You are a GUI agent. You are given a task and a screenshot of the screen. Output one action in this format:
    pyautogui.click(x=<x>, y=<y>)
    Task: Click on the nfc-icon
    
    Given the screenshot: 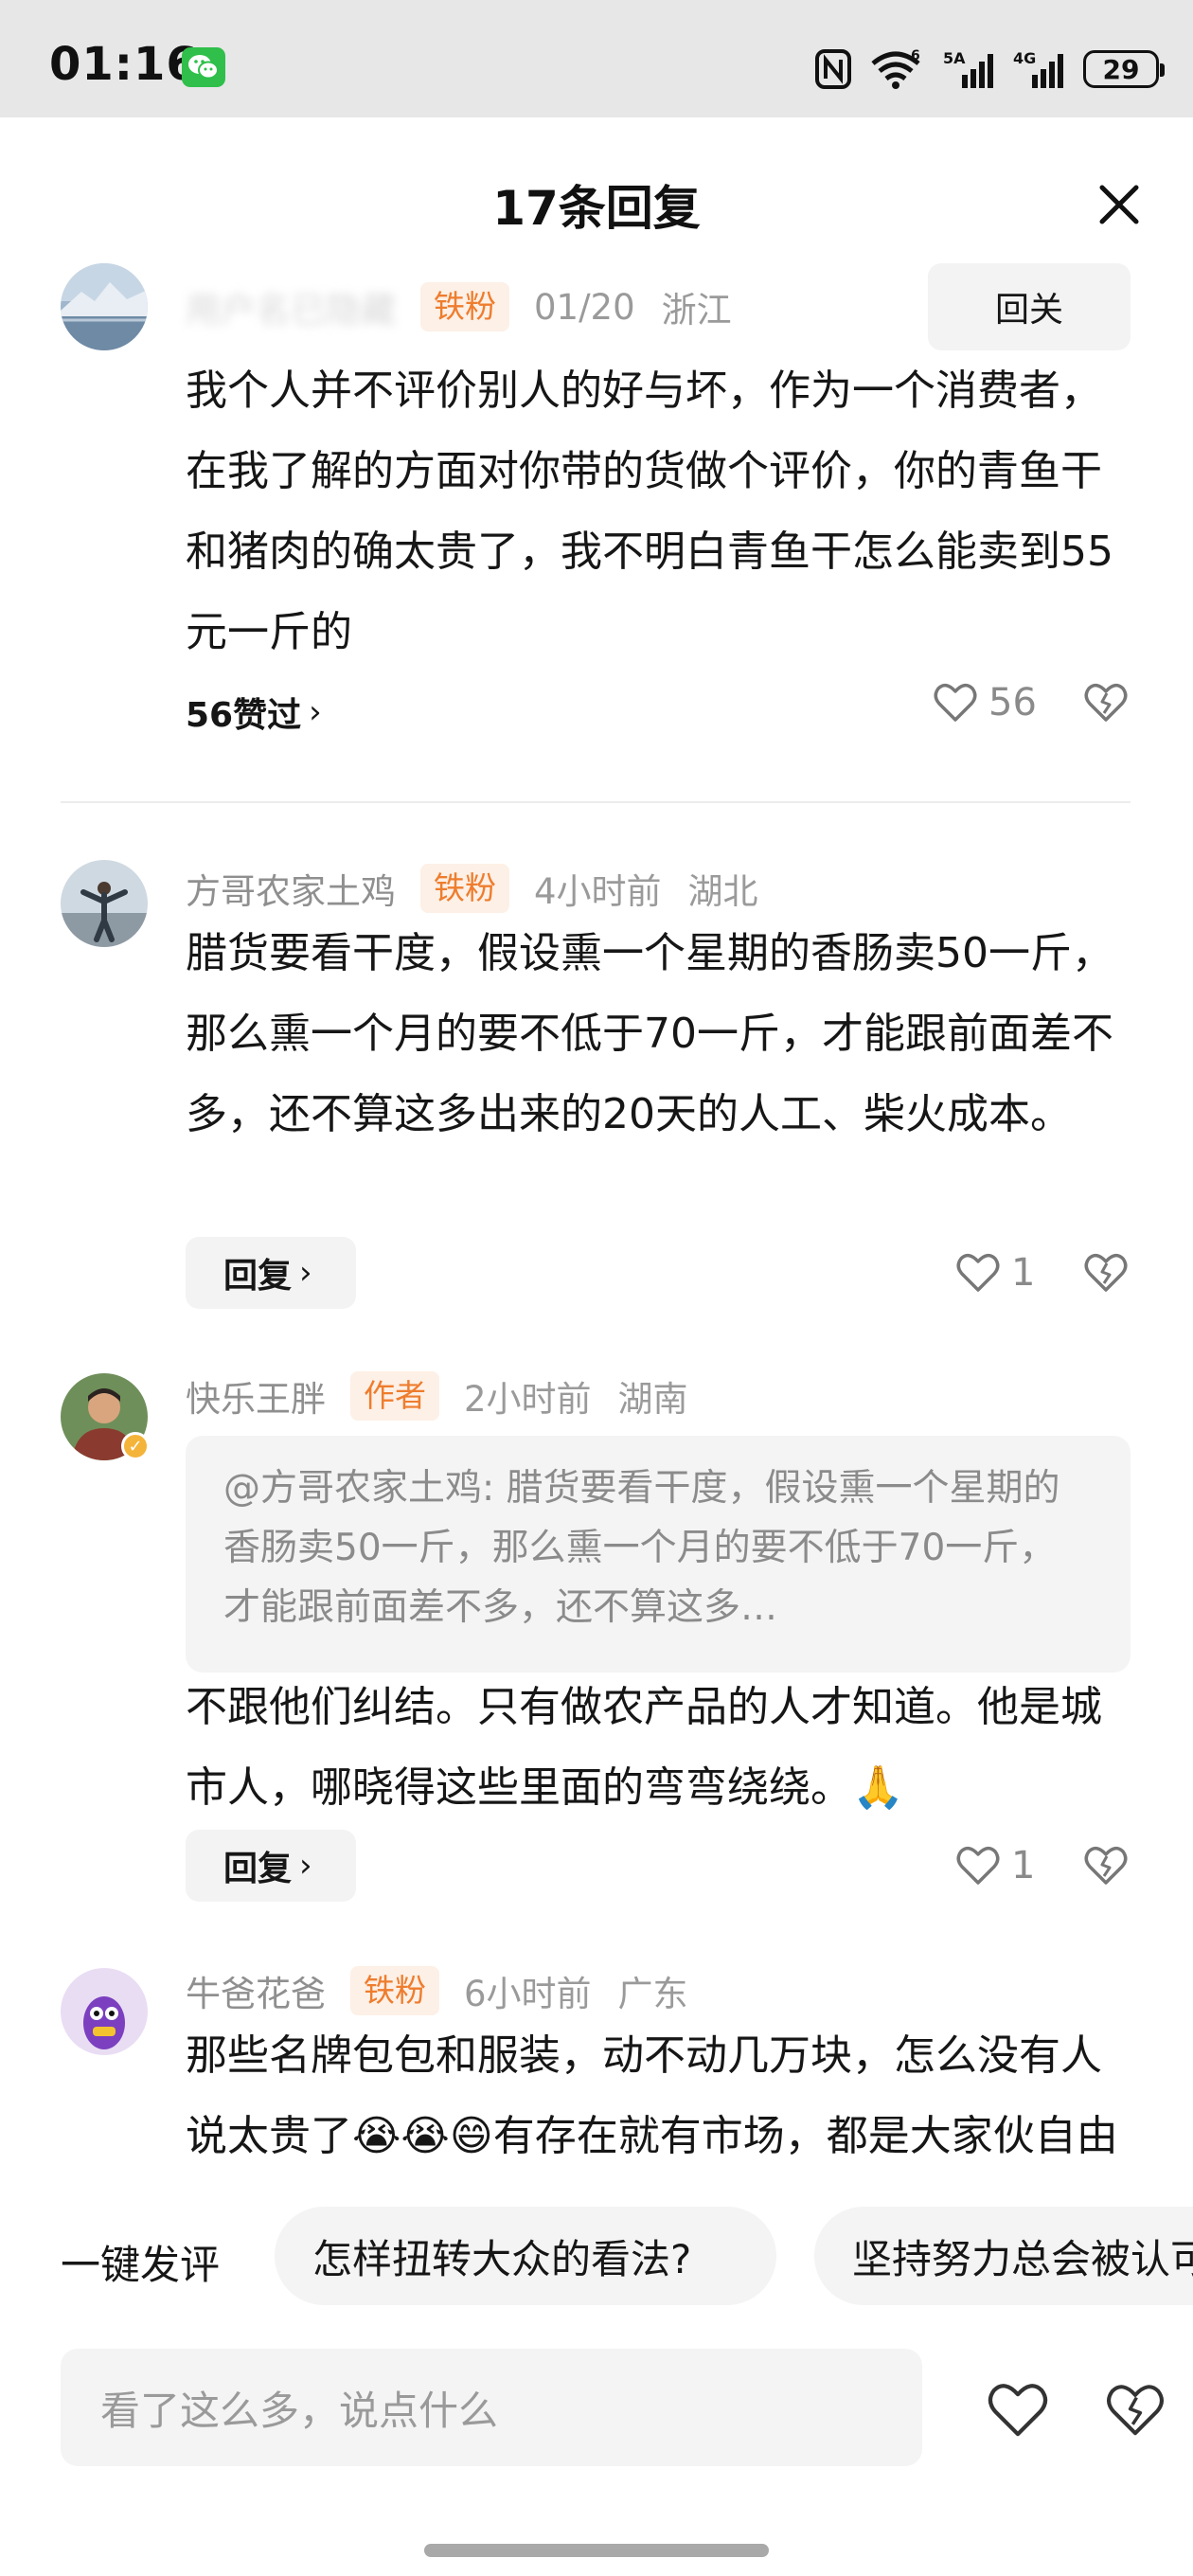 What is the action you would take?
    pyautogui.click(x=833, y=69)
    